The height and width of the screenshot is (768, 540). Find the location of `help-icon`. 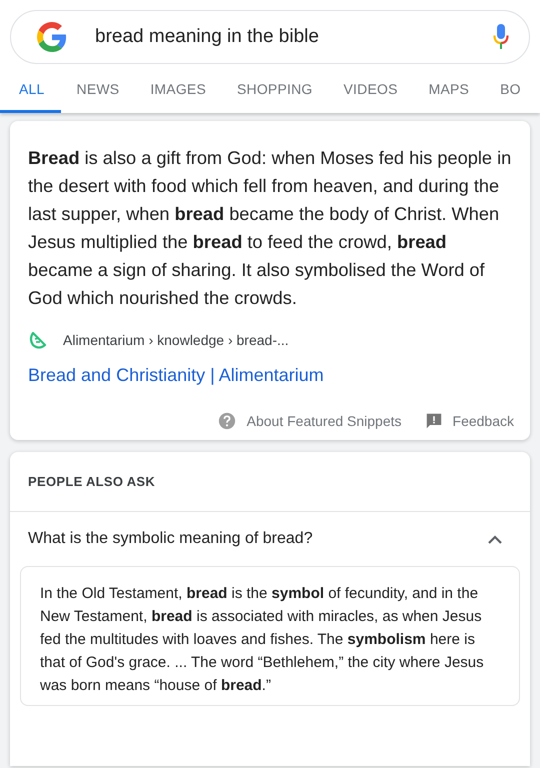

help-icon is located at coordinates (227, 421).